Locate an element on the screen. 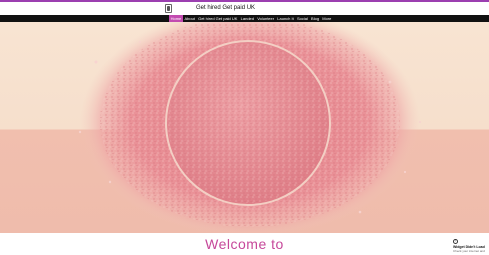 The height and width of the screenshot is (255, 489). crest-logo-icon is located at coordinates (168, 8).